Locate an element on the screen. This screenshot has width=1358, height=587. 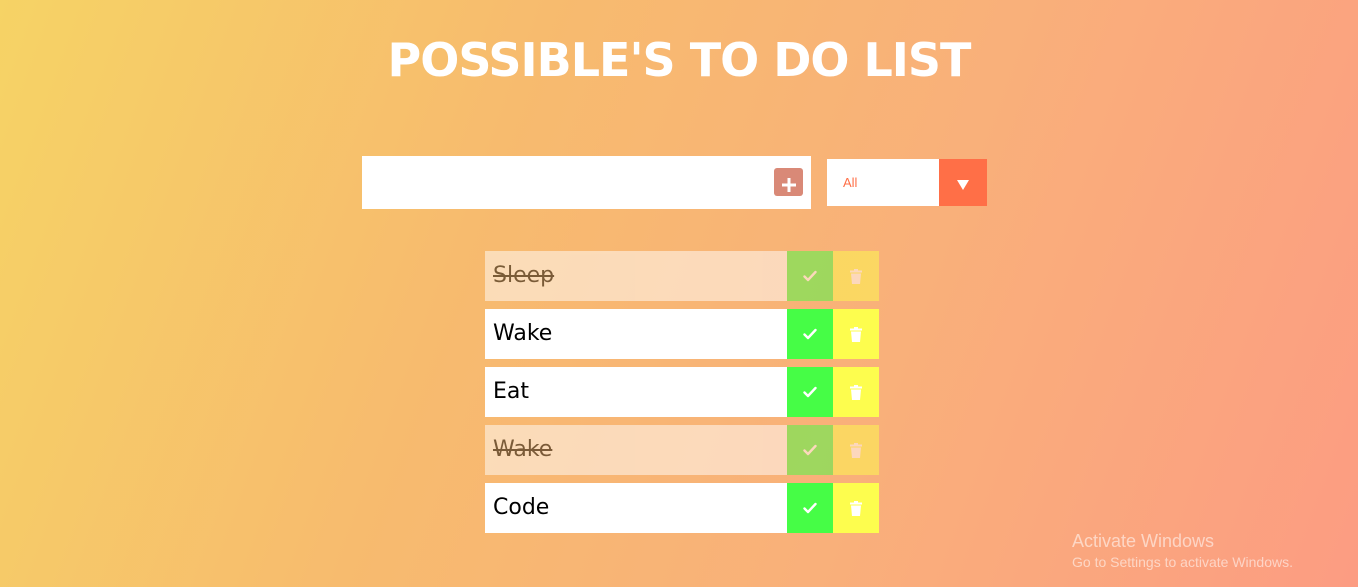
plus-square-icon is located at coordinates (788, 185).